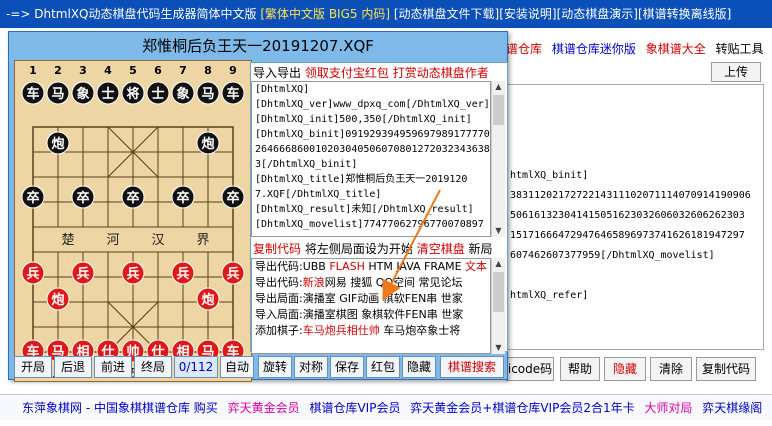 This screenshot has height=426, width=772. I want to click on link-repost-tool: 转贴工具, so click(740, 49).